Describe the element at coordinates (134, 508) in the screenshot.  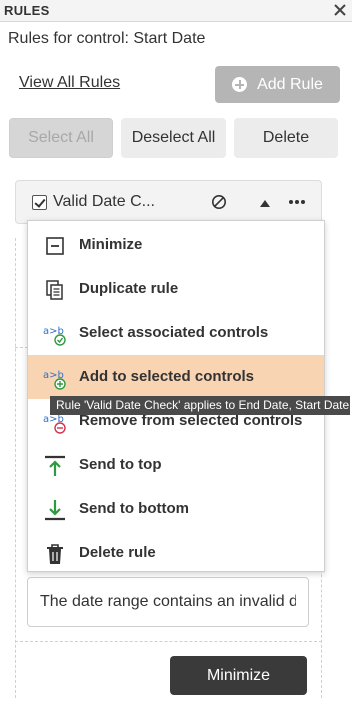
I see `menu-label: Send to bottom` at that location.